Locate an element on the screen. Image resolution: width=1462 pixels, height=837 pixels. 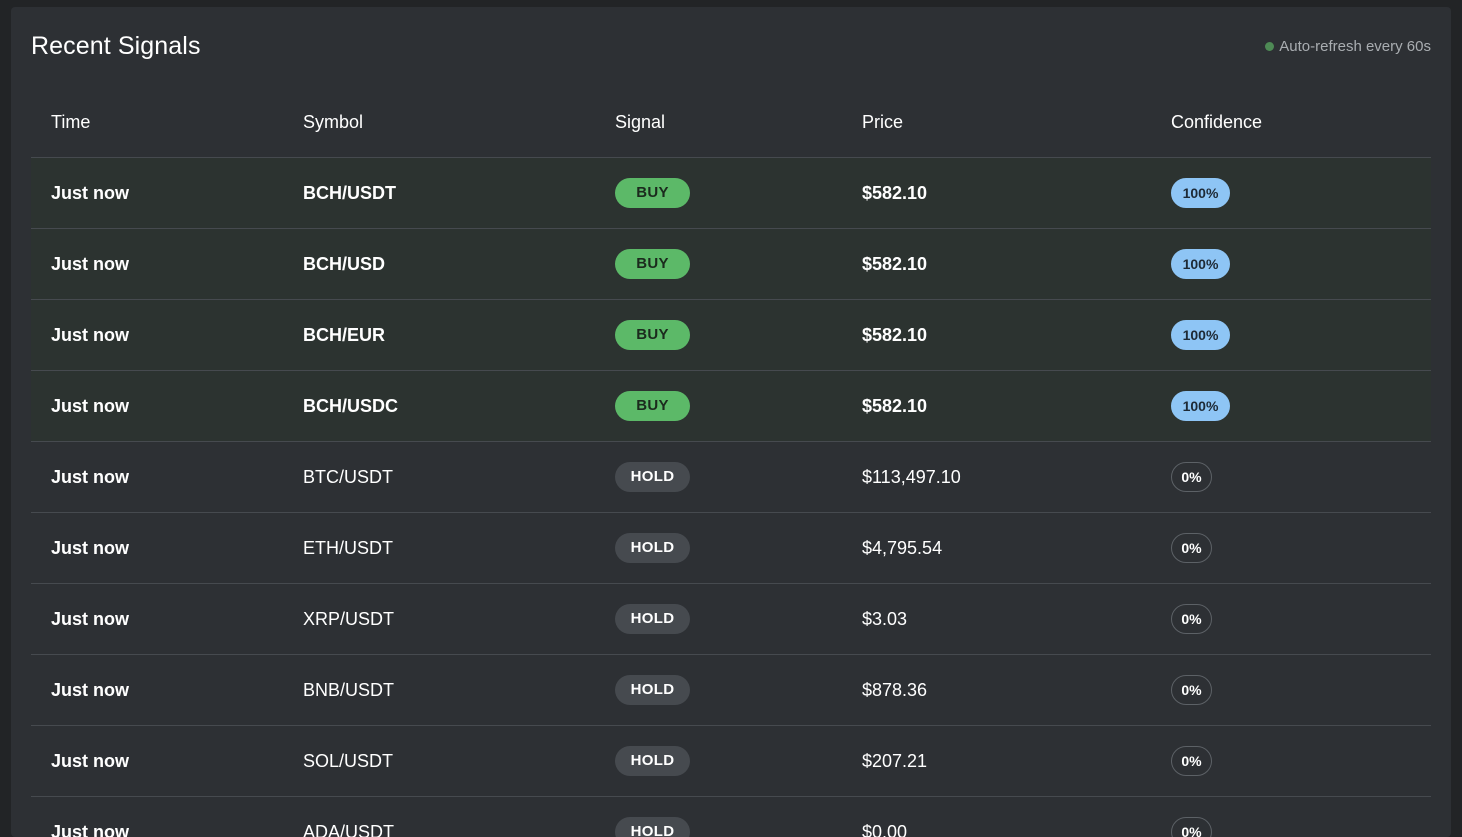
table-row: Just nowBCH/USDTBUY $582.10100% is located at coordinates (731, 193).